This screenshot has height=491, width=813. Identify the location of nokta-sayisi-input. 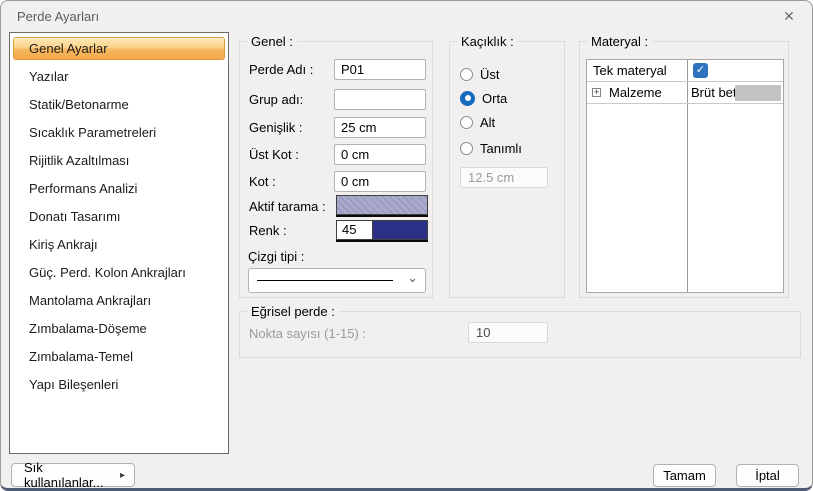
(508, 332).